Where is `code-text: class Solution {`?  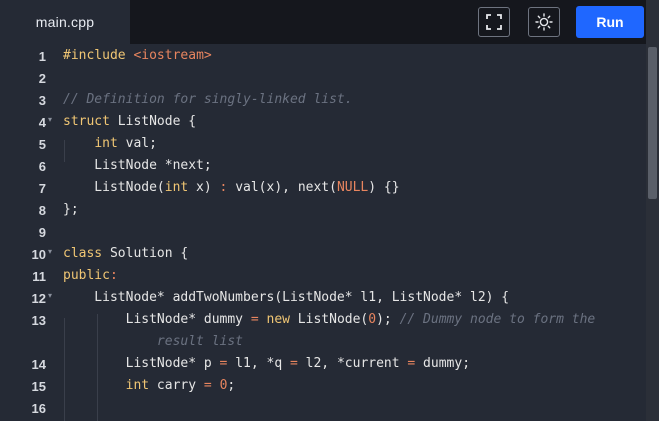 code-text: class Solution { is located at coordinates (126, 253).